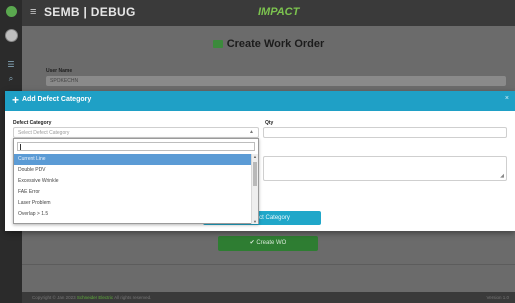 The image size is (515, 303). I want to click on create-wo-button: ✔ Create WO, so click(268, 243).